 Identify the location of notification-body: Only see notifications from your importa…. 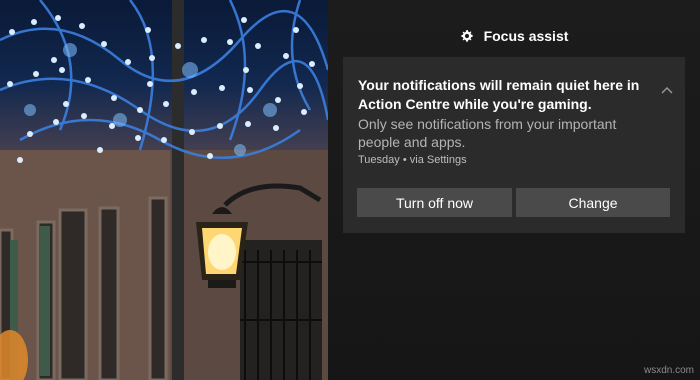
(487, 133).